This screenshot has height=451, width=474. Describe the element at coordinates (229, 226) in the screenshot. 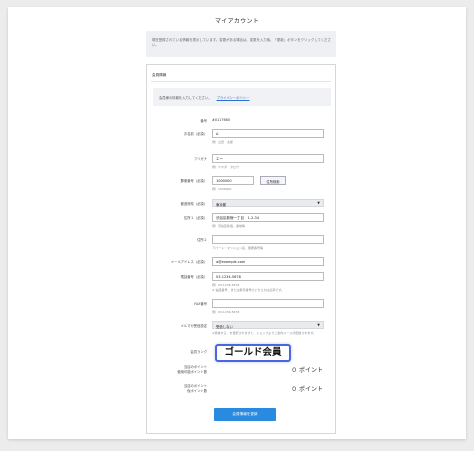

I see `address1-hint: 例）渋谷区新宿、番地等` at that location.